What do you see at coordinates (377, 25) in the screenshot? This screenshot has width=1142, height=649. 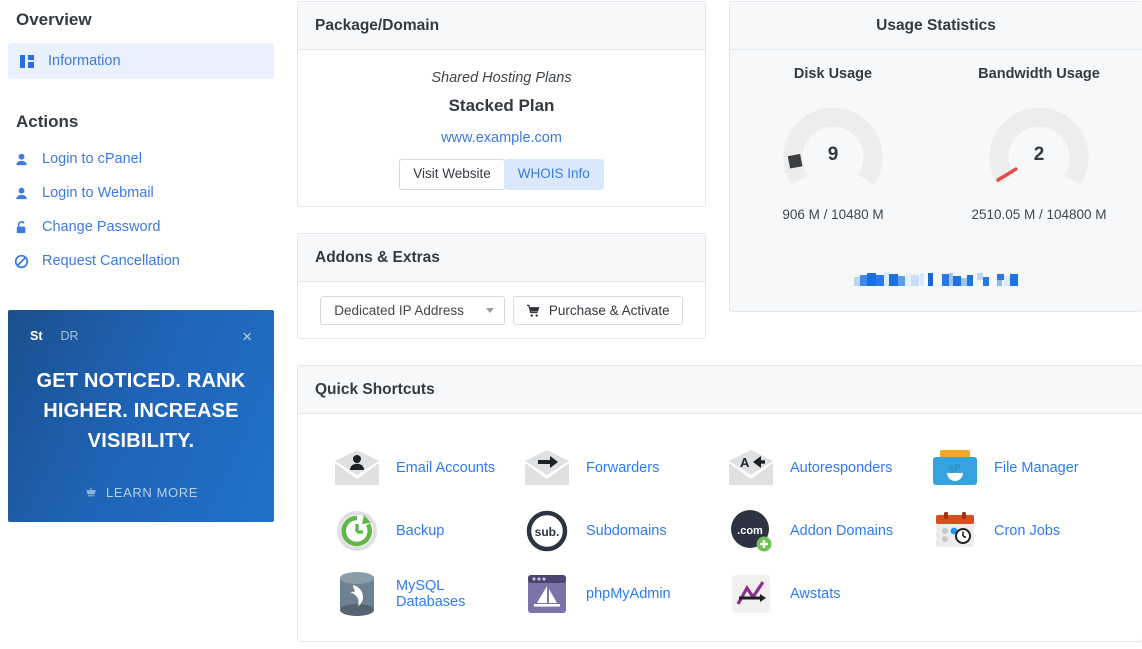 I see `card-title: Package/Domain` at bounding box center [377, 25].